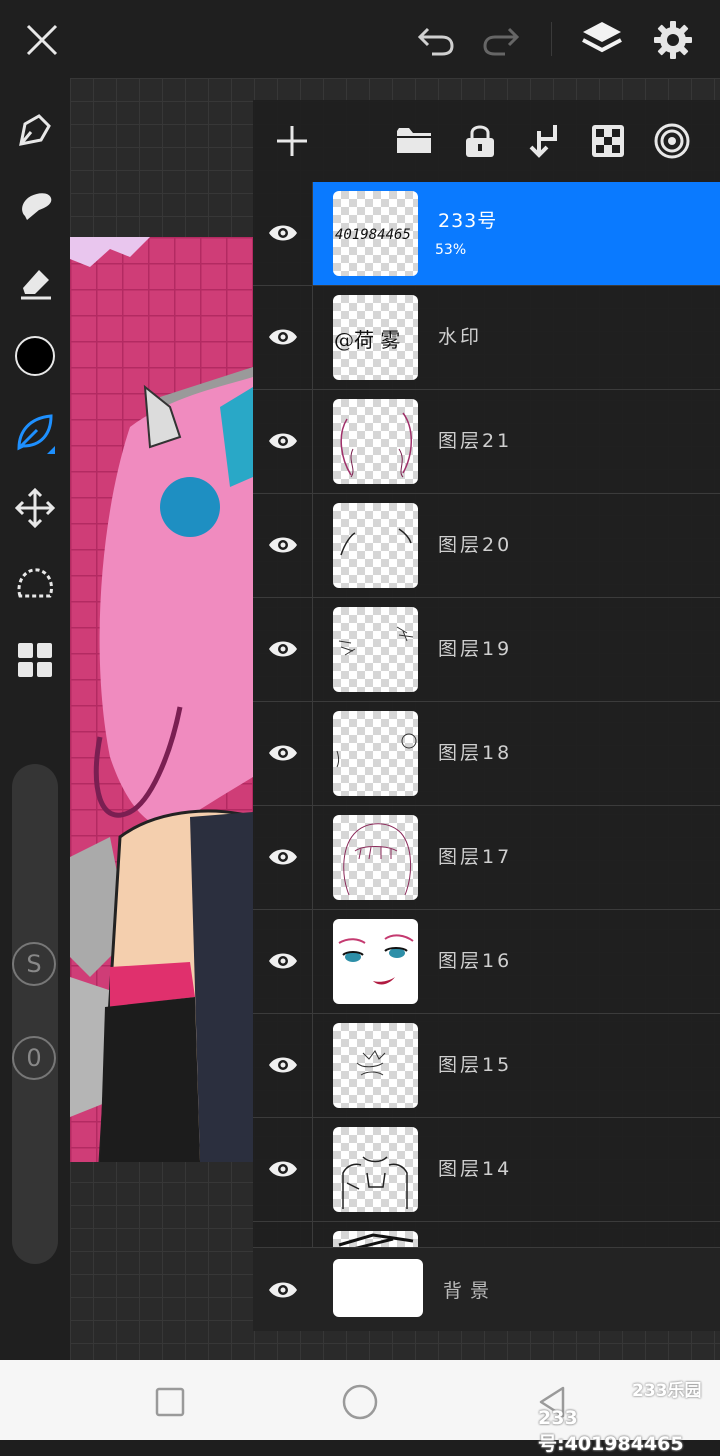 This screenshot has height=1456, width=720. What do you see at coordinates (486, 234) in the screenshot?
I see `layer-row-233: 401984465 233号 53%` at bounding box center [486, 234].